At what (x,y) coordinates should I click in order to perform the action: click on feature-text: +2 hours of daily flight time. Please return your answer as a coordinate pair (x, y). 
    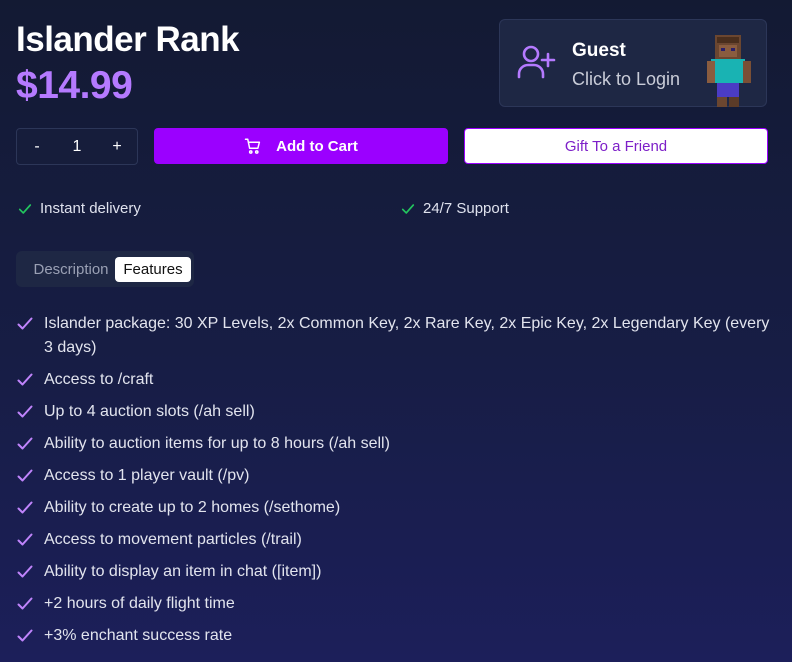
    Looking at the image, I should click on (139, 603).